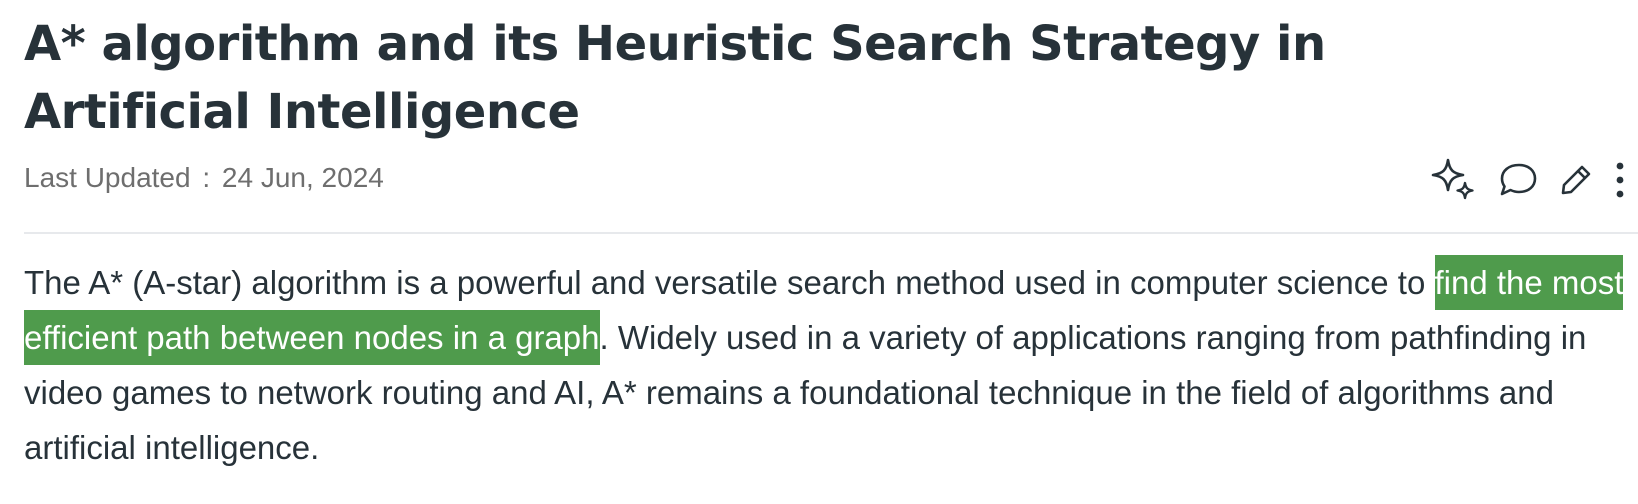 The height and width of the screenshot is (504, 1638). I want to click on article-actions, so click(1520, 180).